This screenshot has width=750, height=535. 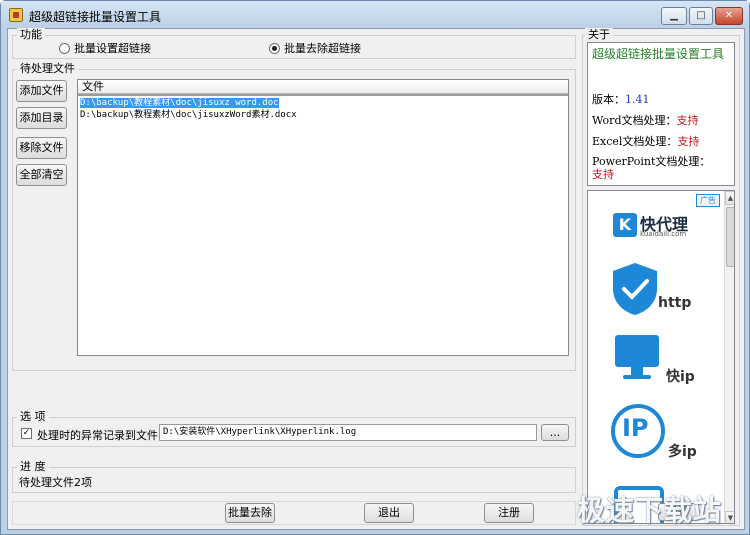 I want to click on ad-item-fast: 快ip, so click(x=680, y=377).